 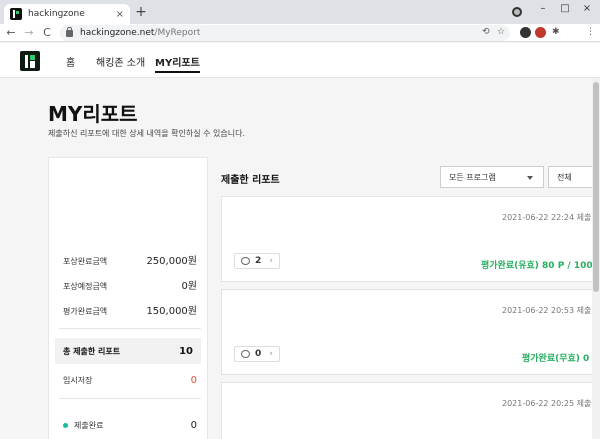 What do you see at coordinates (551, 403) in the screenshot?
I see `report-meta: 2021-06-22 20:25 제출 | 135` at bounding box center [551, 403].